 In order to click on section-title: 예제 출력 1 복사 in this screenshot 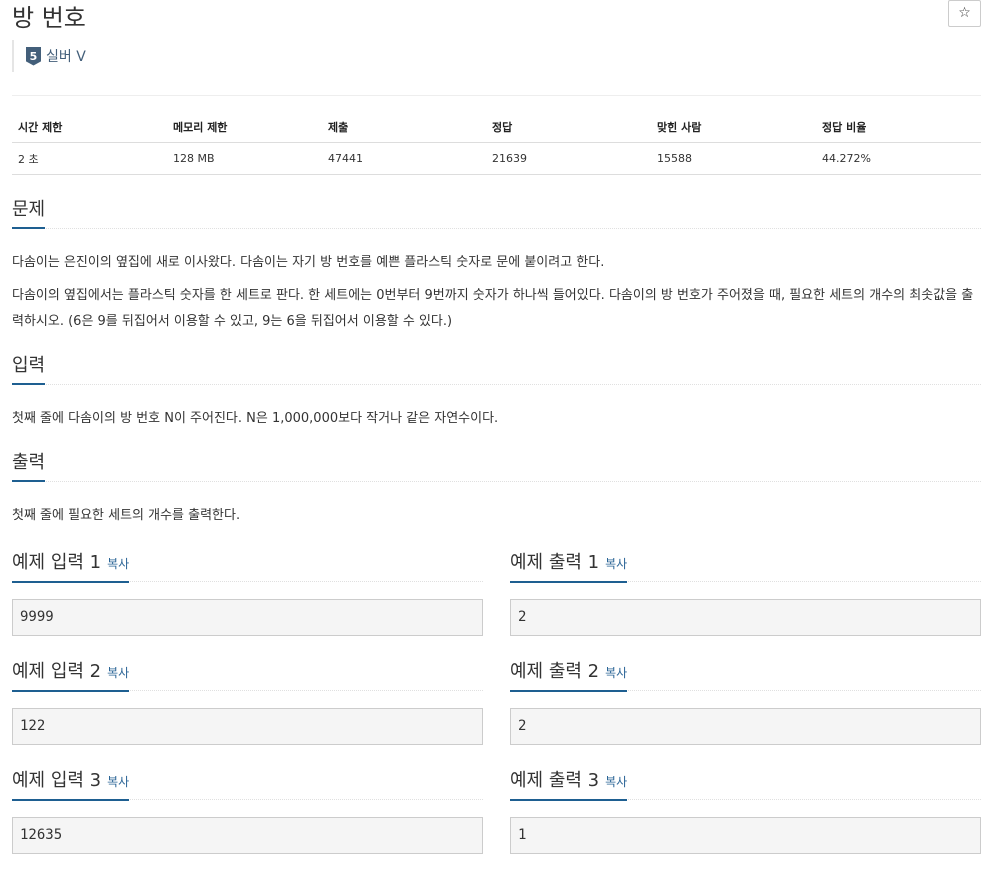, I will do `click(569, 567)`.